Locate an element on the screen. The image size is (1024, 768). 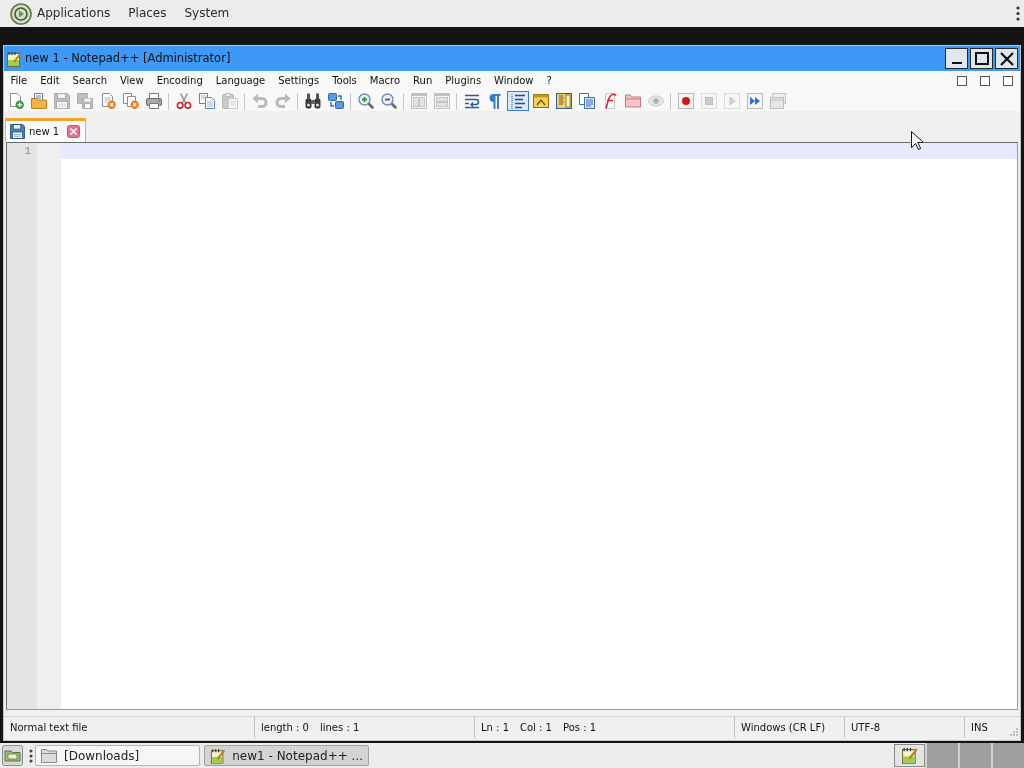
menu-item: Language is located at coordinates (240, 81).